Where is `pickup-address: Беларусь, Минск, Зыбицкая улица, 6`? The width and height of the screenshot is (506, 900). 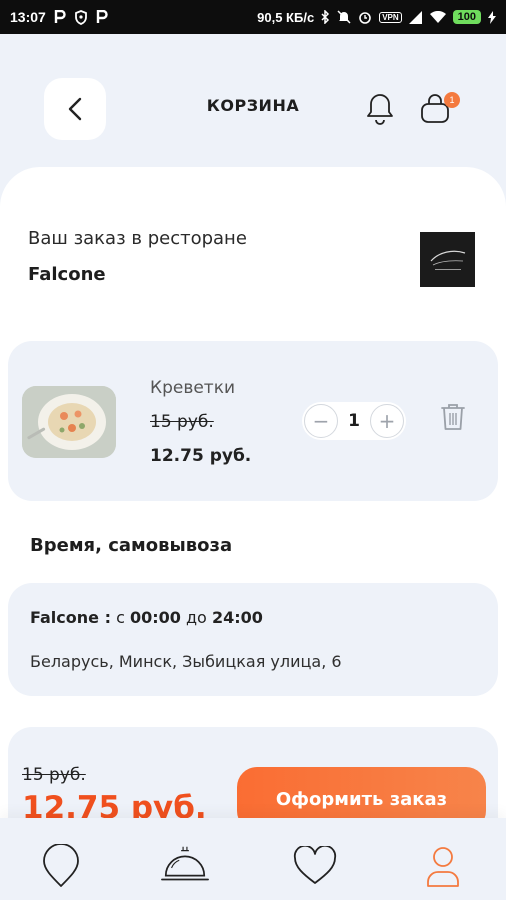 pickup-address: Беларусь, Минск, Зыбицкая улица, 6 is located at coordinates (186, 661).